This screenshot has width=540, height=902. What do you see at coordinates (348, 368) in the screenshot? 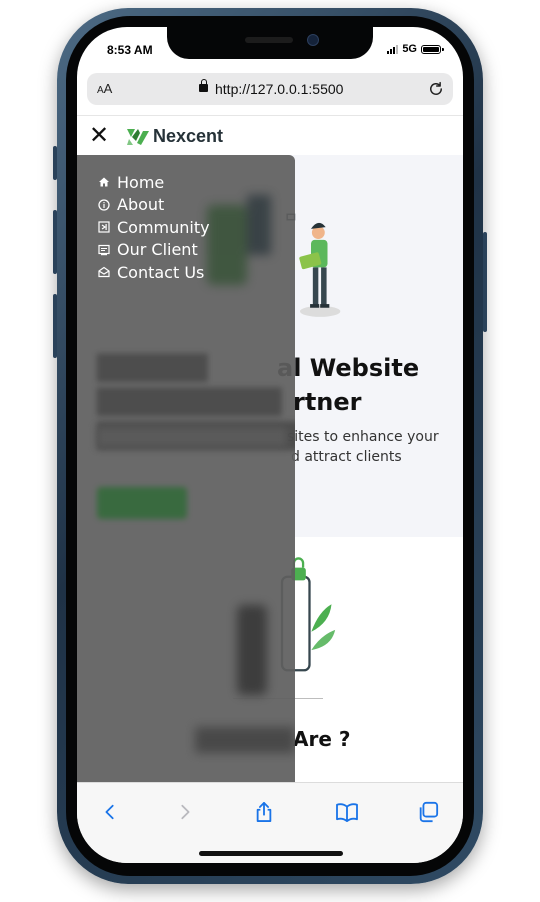
I see `hero-title-line-1: al Website` at bounding box center [348, 368].